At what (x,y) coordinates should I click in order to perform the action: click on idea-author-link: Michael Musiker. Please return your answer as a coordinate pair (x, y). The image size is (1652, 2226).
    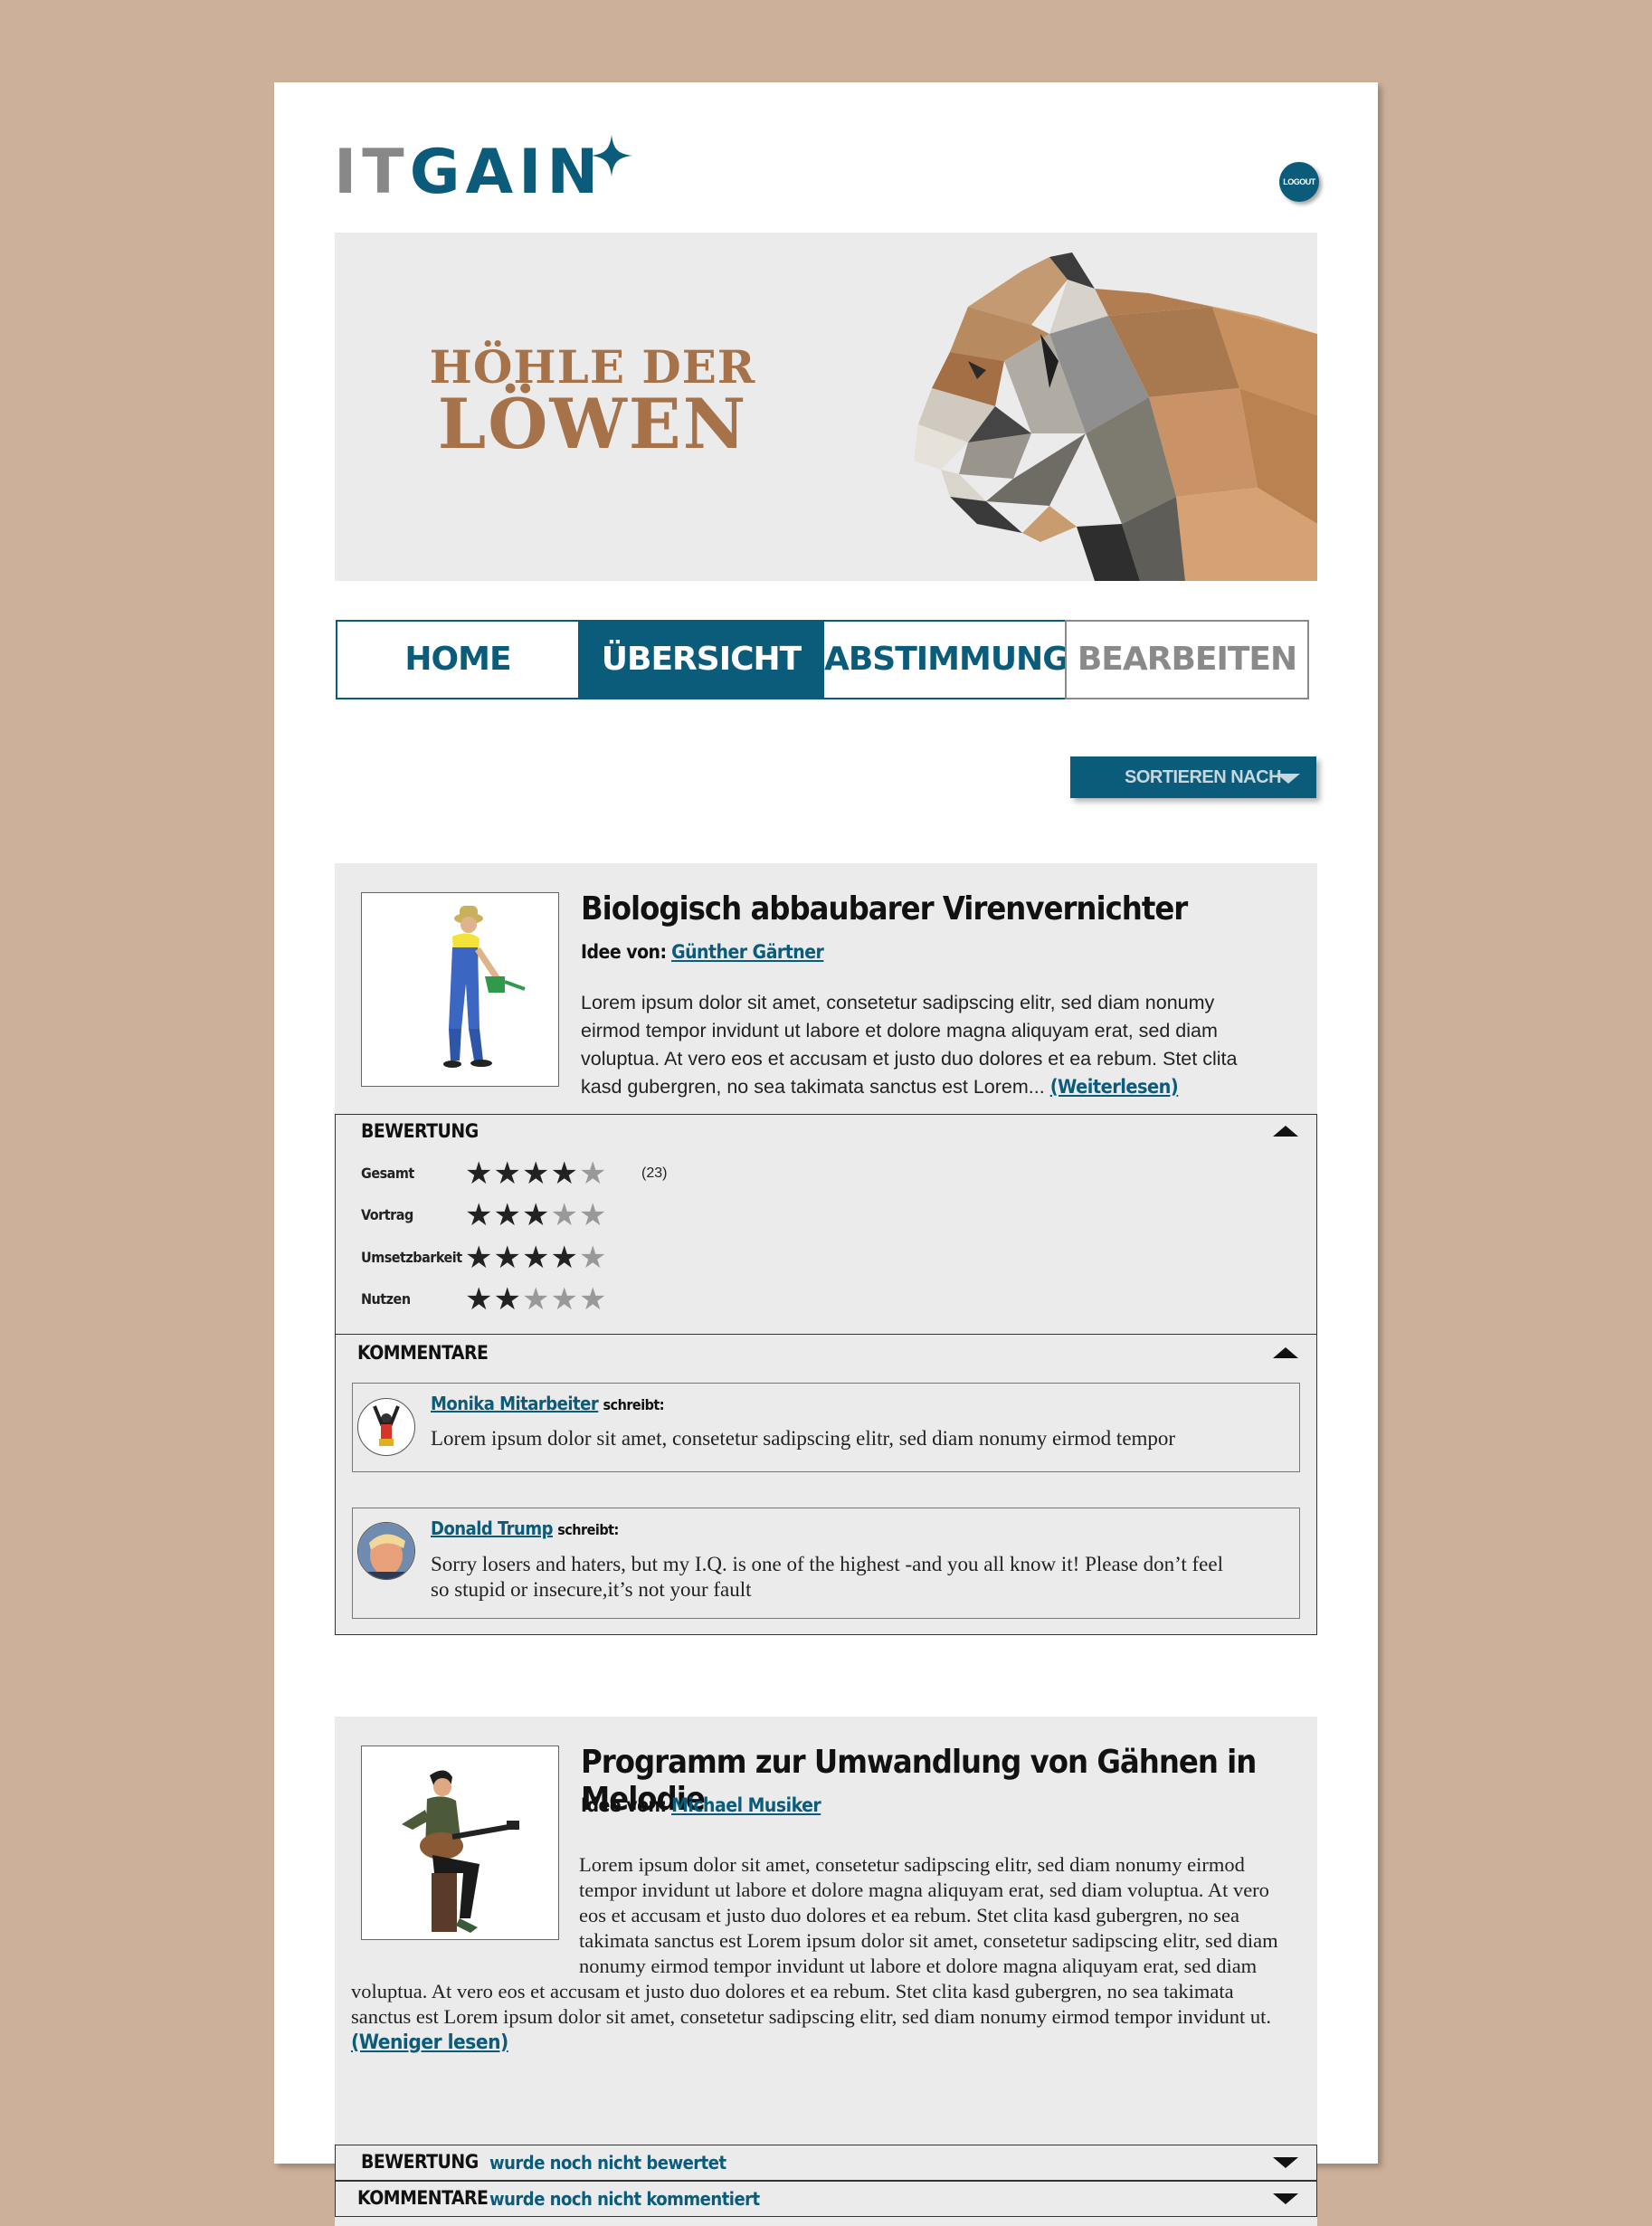
    Looking at the image, I should click on (746, 1805).